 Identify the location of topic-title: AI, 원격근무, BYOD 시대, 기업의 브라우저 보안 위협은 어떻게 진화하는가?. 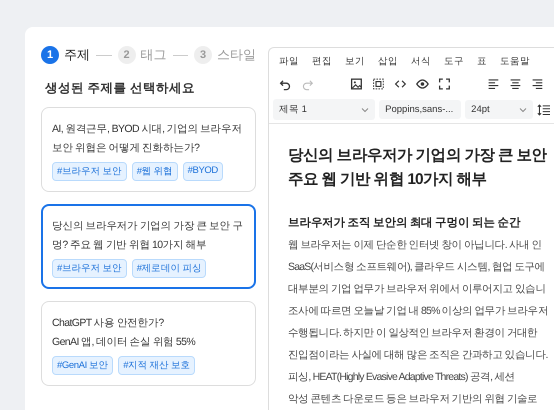
(147, 139).